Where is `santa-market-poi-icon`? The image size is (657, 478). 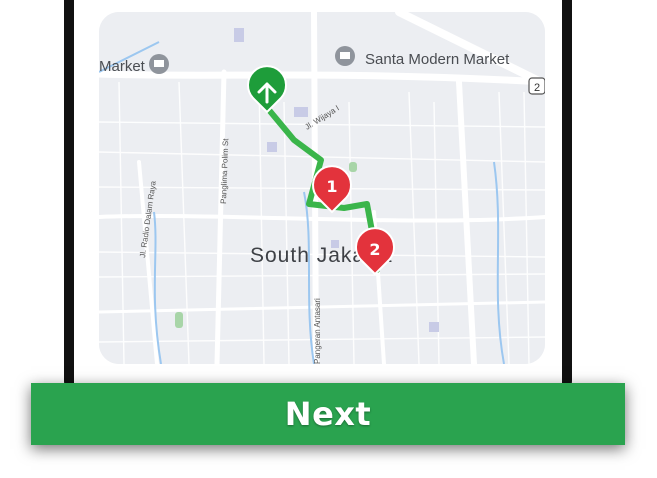
santa-market-poi-icon is located at coordinates (345, 56).